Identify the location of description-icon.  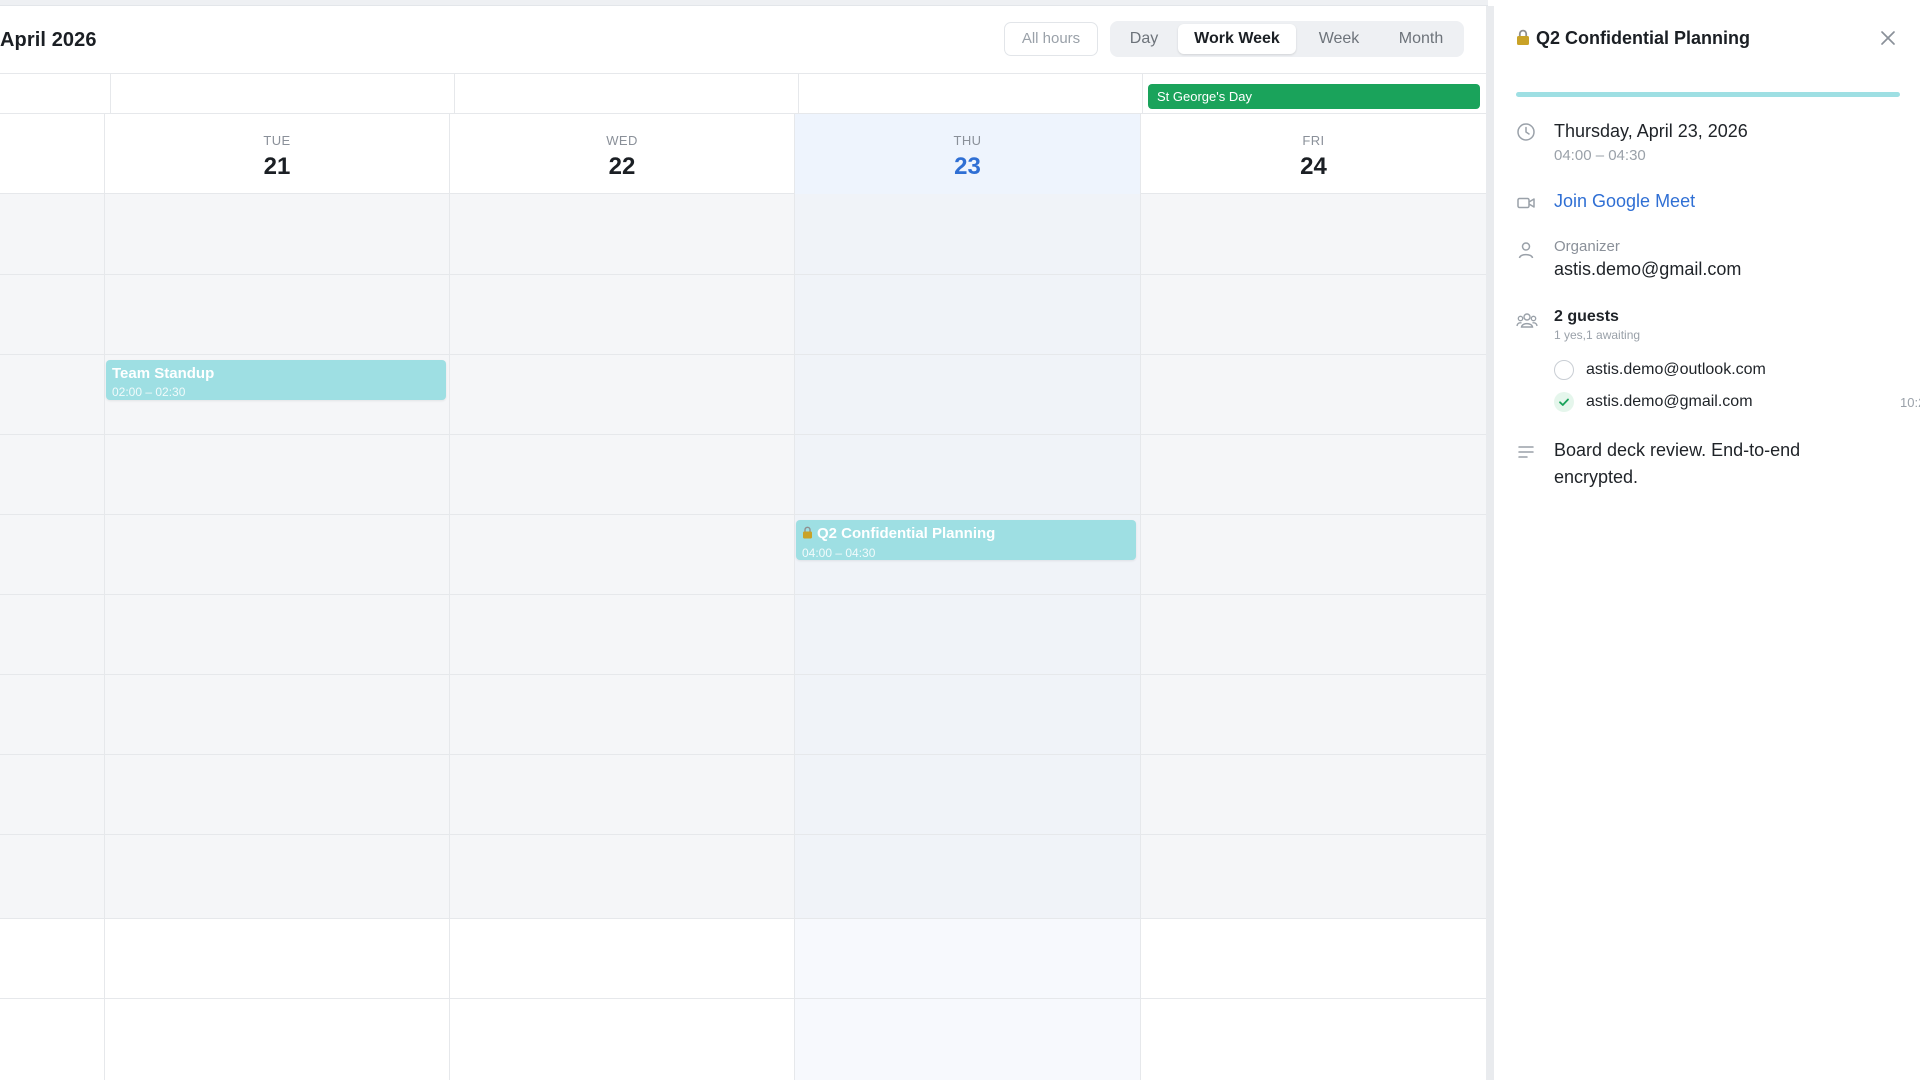
(1526, 452).